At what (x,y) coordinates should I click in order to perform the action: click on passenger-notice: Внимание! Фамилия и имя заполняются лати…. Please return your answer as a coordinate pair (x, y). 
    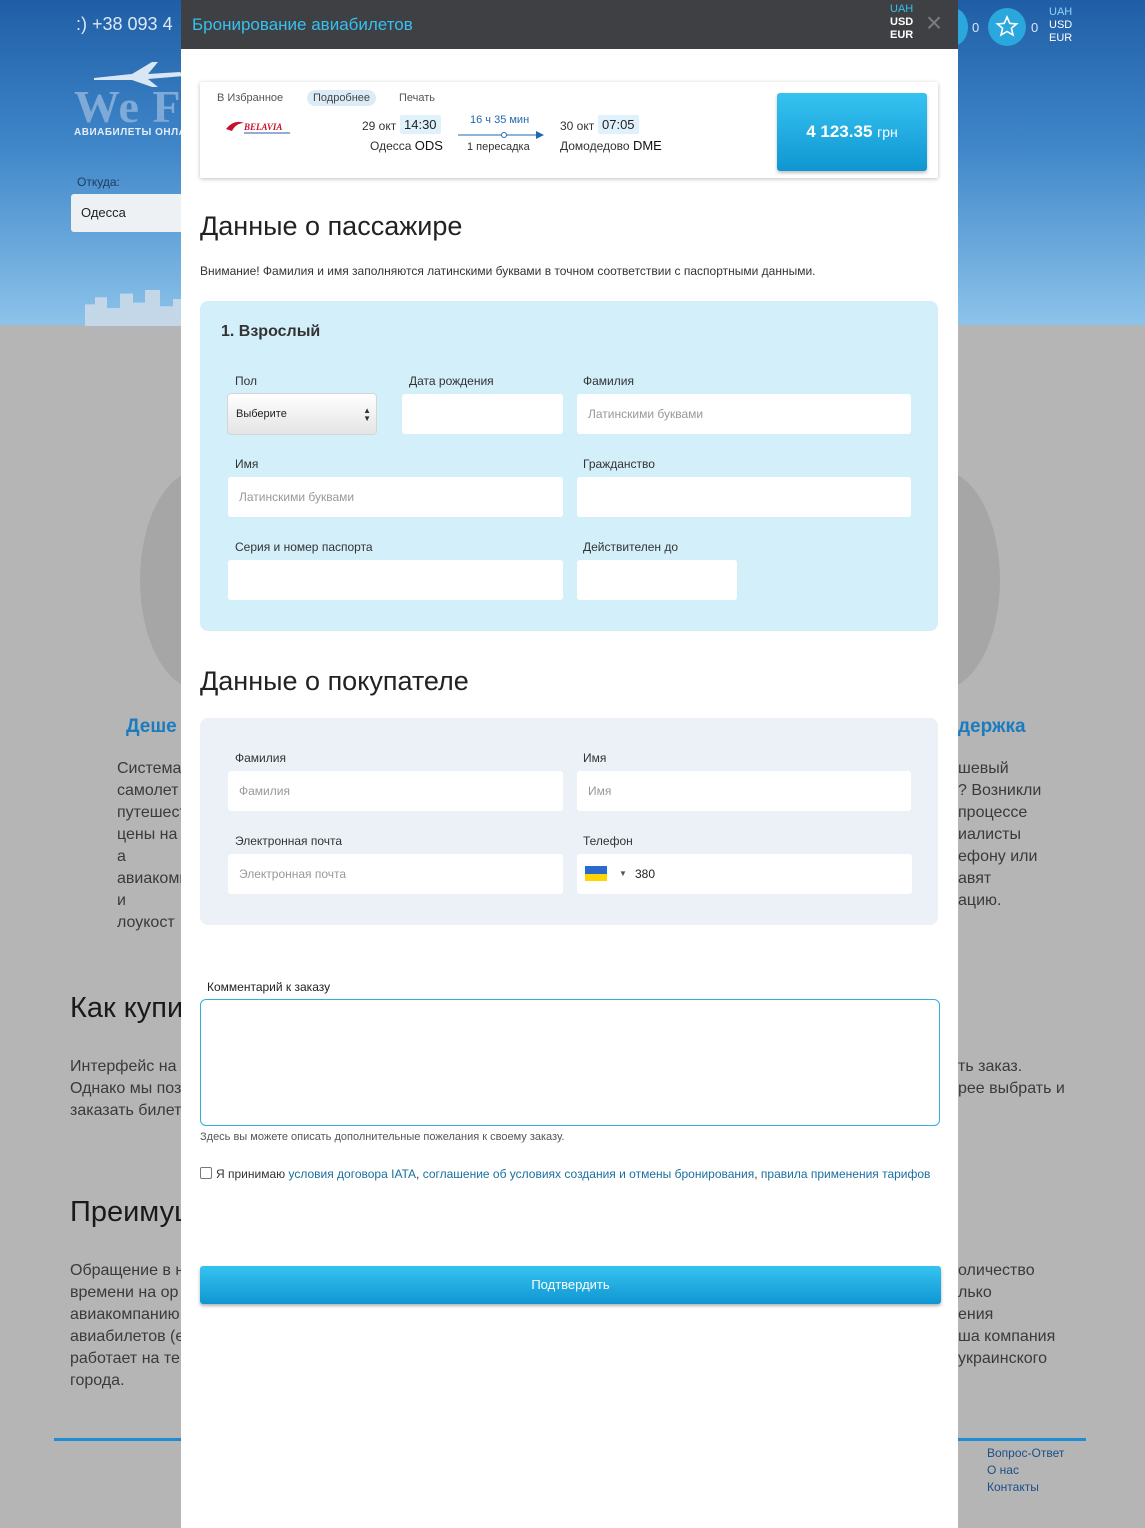
    Looking at the image, I should click on (508, 271).